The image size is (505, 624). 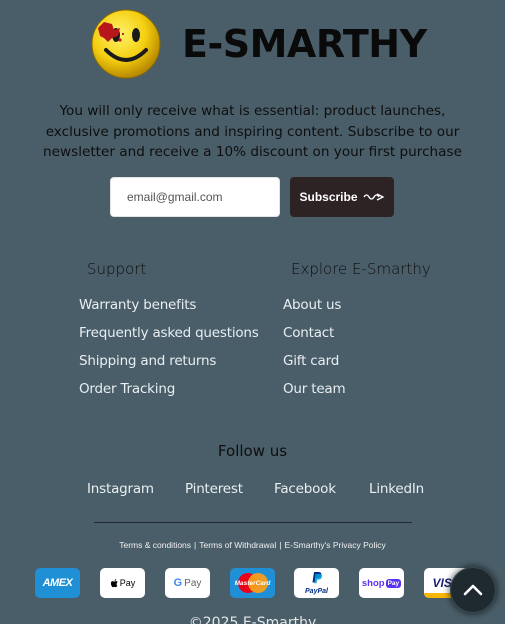 I want to click on amex-icon: AMEX, so click(x=57, y=583).